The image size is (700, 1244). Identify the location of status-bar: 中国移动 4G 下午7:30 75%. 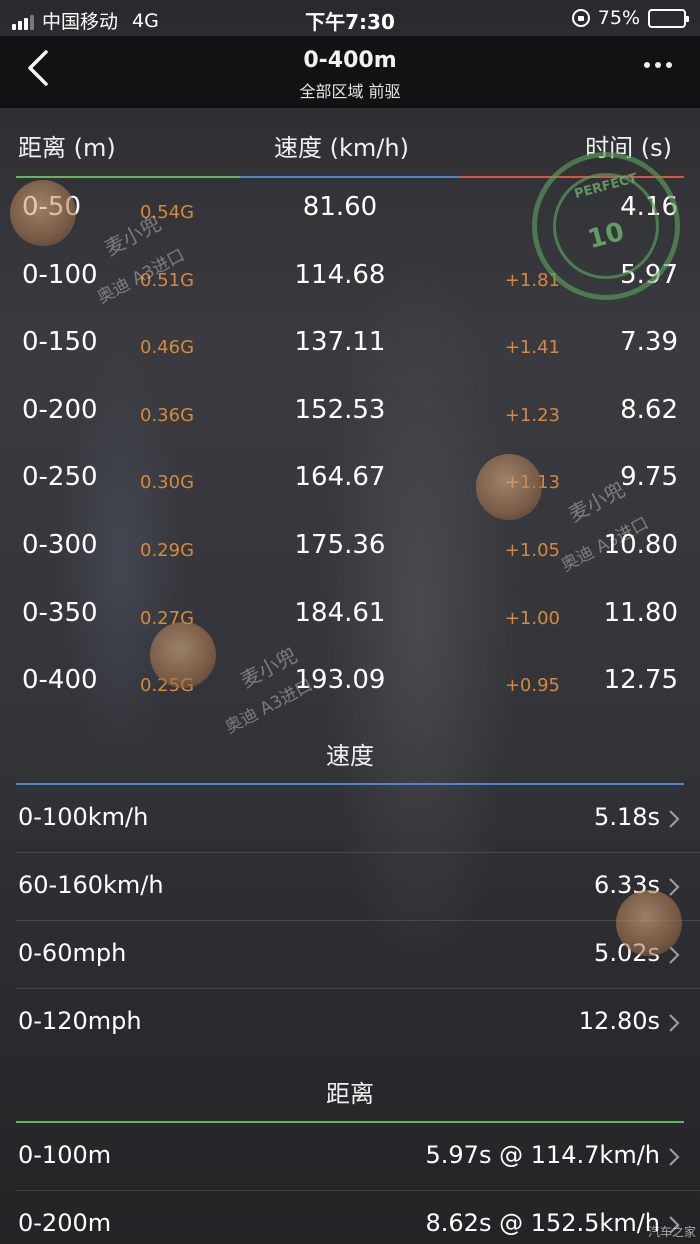
(350, 18).